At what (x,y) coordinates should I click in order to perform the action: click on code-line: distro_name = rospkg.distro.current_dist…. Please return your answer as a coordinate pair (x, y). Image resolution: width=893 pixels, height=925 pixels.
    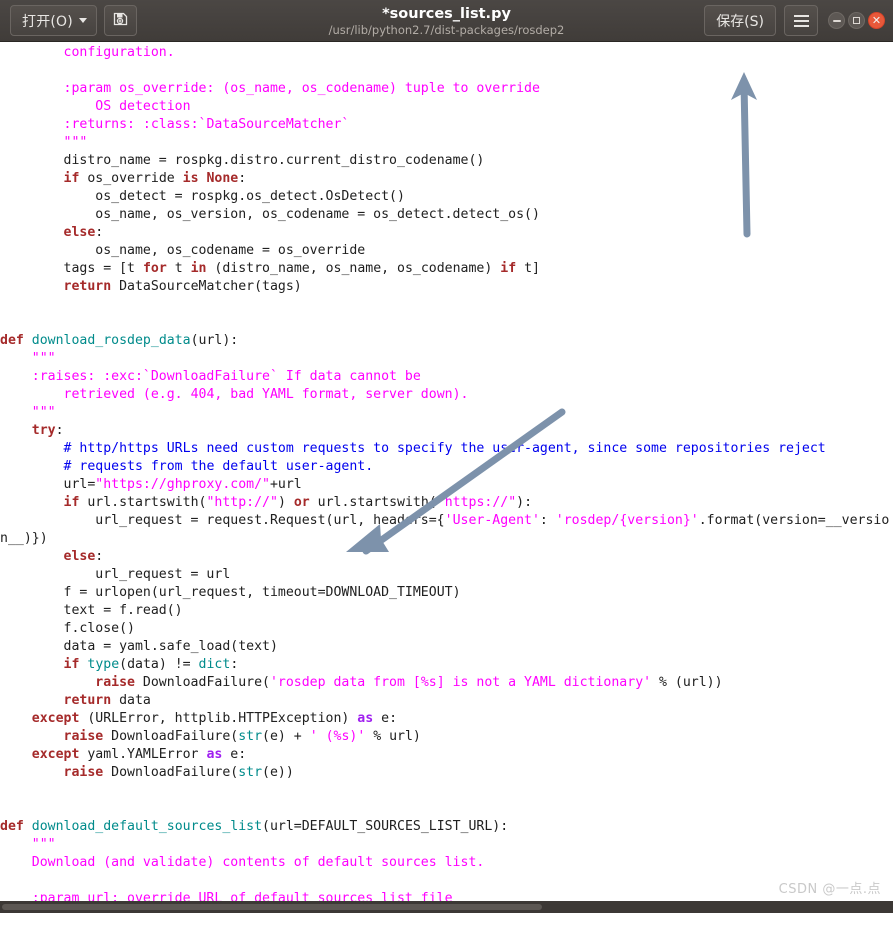
    Looking at the image, I should click on (446, 161).